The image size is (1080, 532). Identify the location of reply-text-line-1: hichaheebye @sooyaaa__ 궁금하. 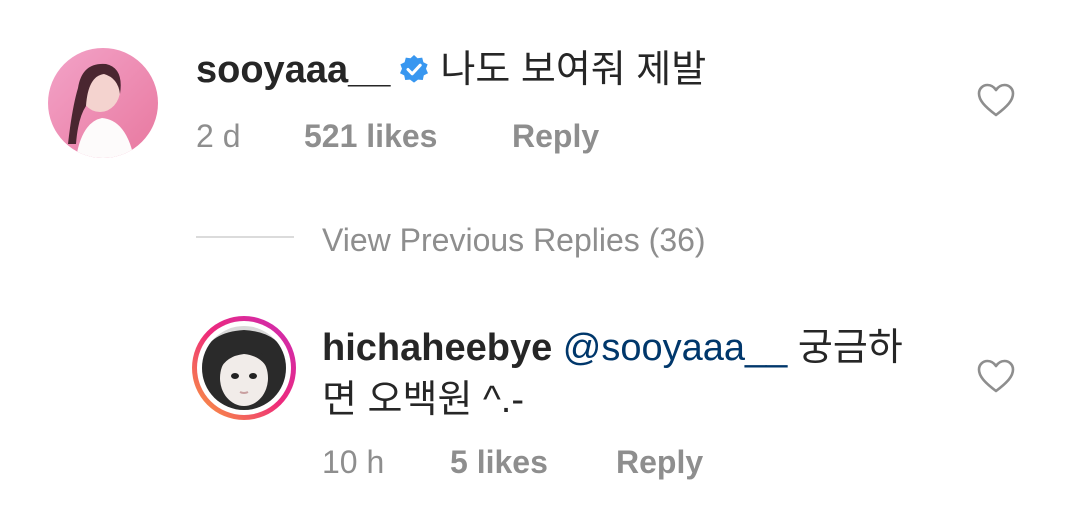
(612, 348).